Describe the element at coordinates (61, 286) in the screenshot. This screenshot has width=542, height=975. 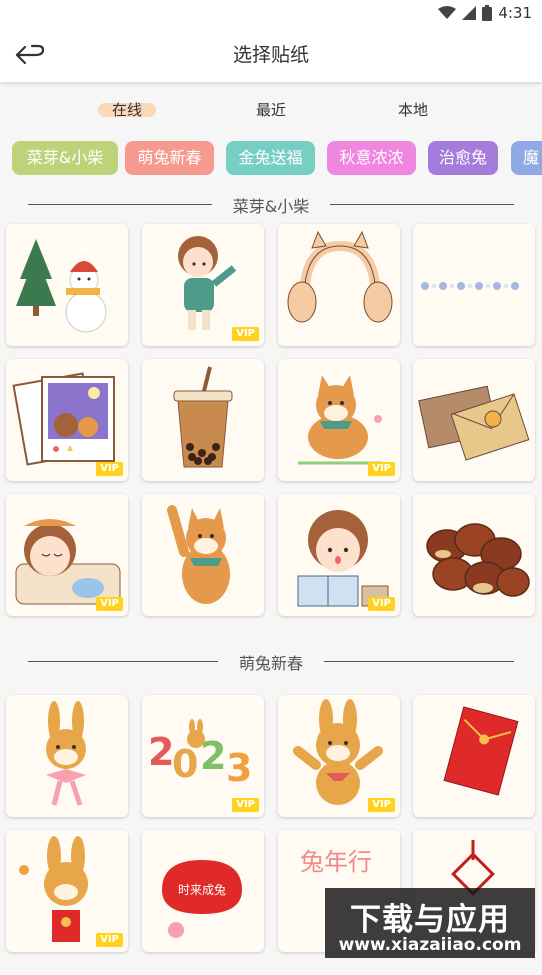
I see `snowman-icon` at that location.